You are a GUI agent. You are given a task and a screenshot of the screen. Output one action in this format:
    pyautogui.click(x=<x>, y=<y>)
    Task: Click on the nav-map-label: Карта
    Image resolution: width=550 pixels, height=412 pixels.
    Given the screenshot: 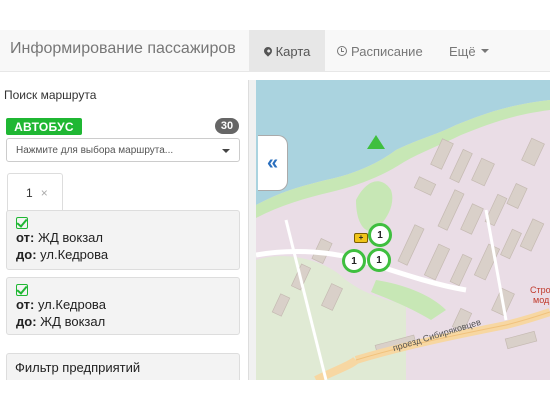 What is the action you would take?
    pyautogui.click(x=293, y=51)
    